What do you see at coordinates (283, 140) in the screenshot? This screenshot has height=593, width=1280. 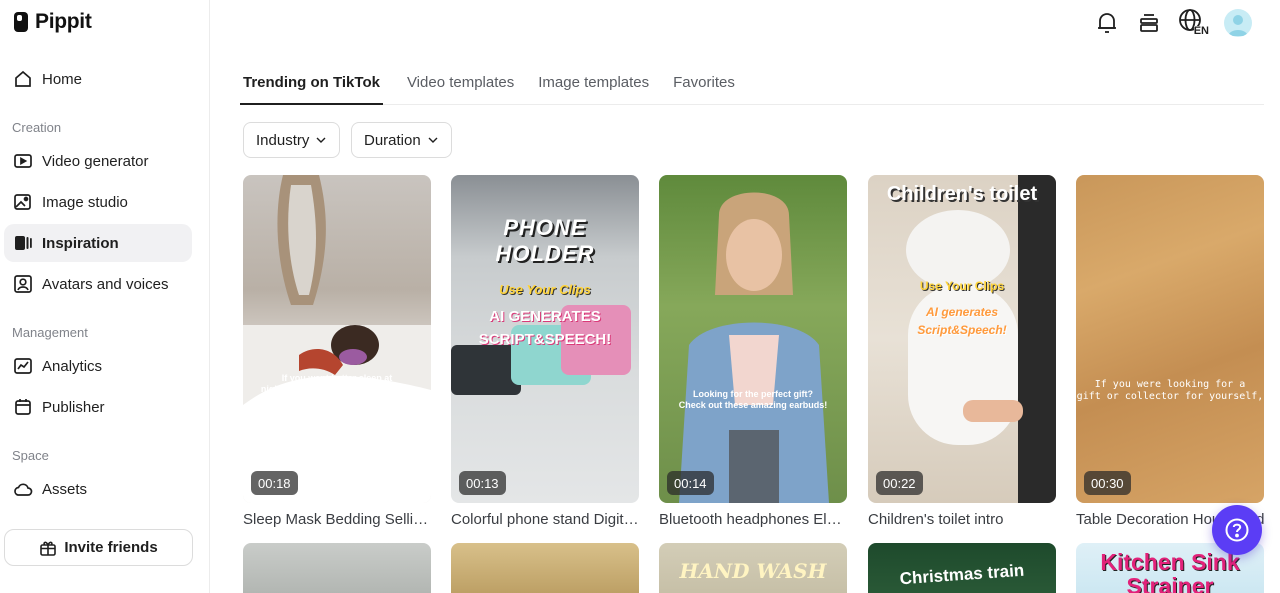 I see `industry-filter-label: Industry` at bounding box center [283, 140].